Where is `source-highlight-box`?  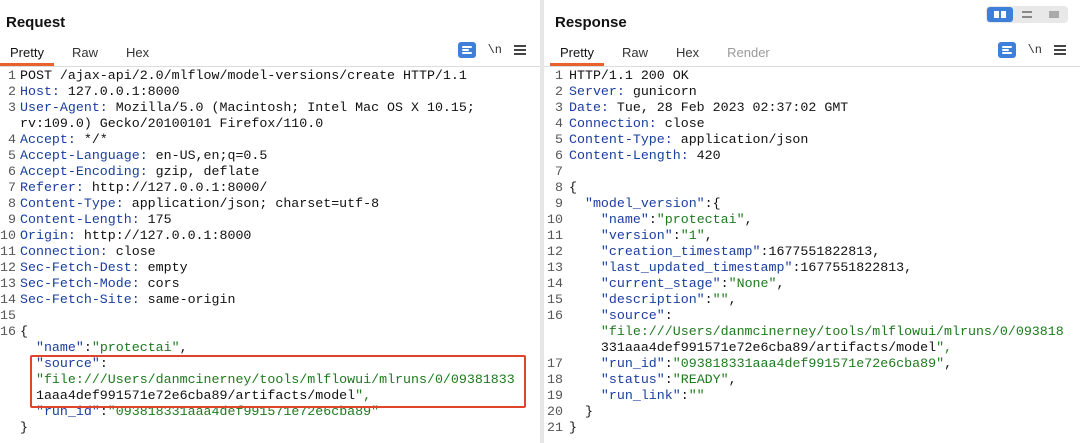
source-highlight-box is located at coordinates (278, 381).